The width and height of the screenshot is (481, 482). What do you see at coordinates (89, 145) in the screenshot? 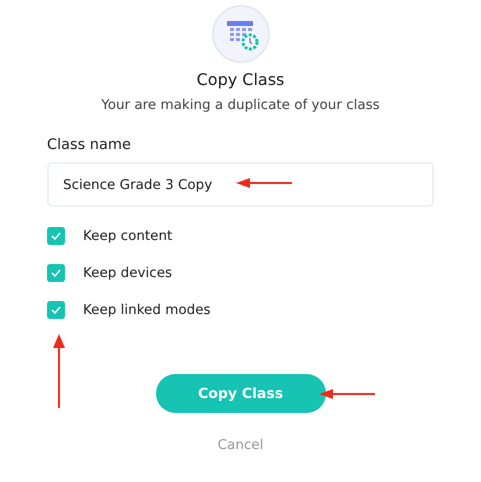
I see `field-label: Class name` at bounding box center [89, 145].